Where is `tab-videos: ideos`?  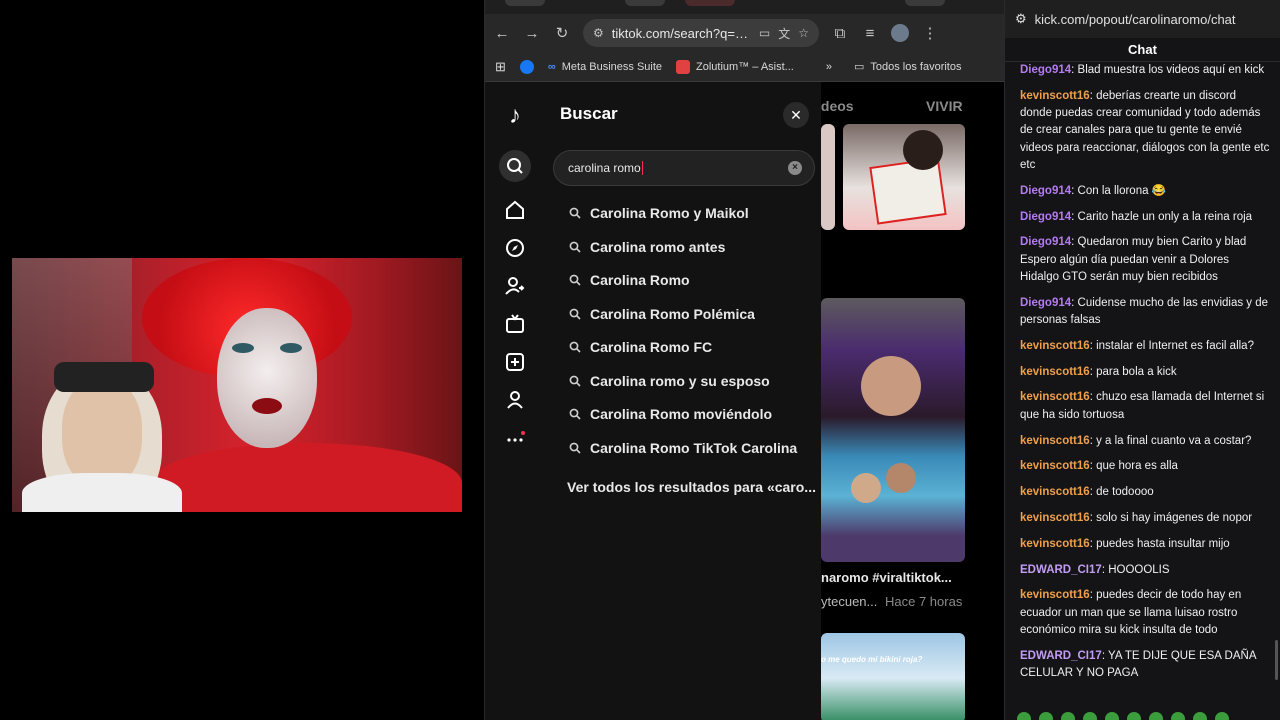
tab-videos: ideos is located at coordinates (837, 106).